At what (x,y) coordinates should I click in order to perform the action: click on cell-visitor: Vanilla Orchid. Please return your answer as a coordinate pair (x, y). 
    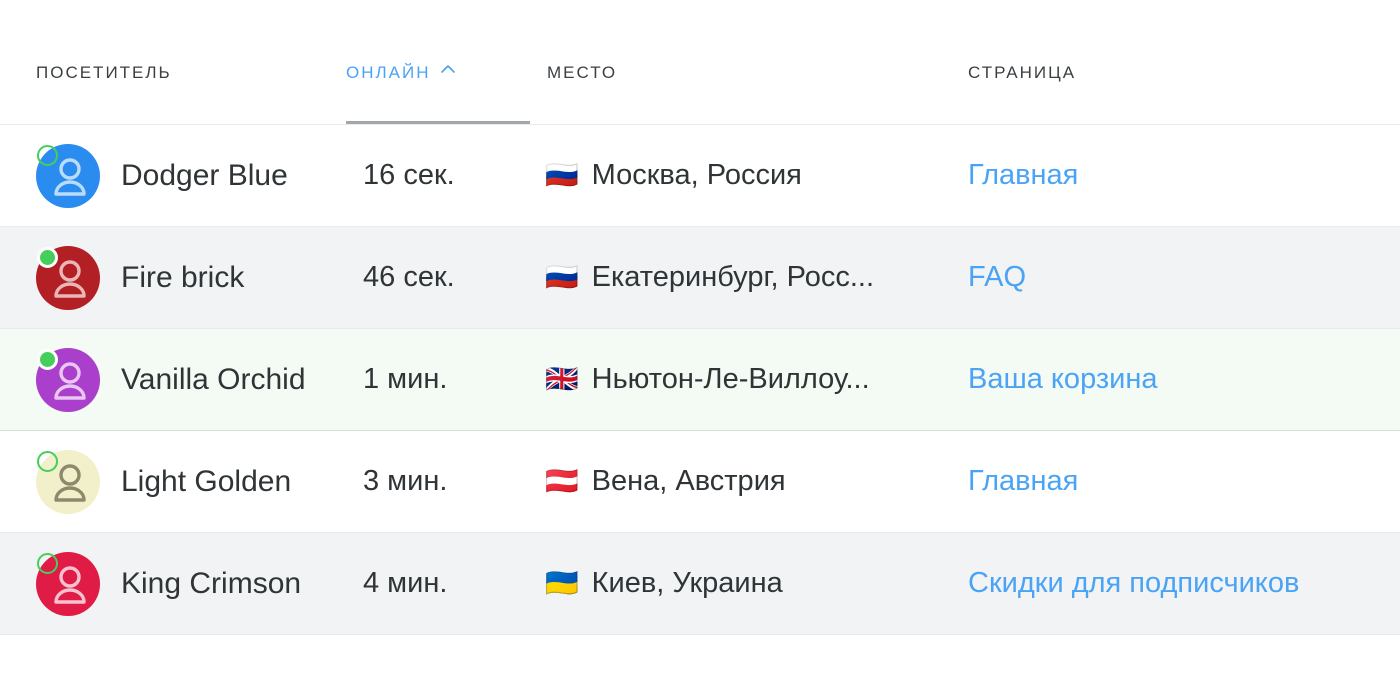
    Looking at the image, I should click on (171, 379).